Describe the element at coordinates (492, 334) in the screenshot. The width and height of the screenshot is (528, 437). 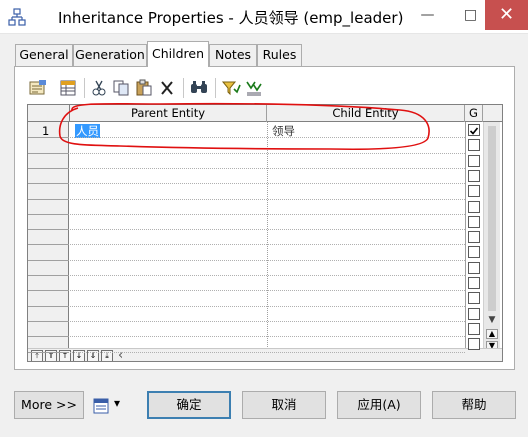
I see `scroll-page-up-icon: ▲` at that location.